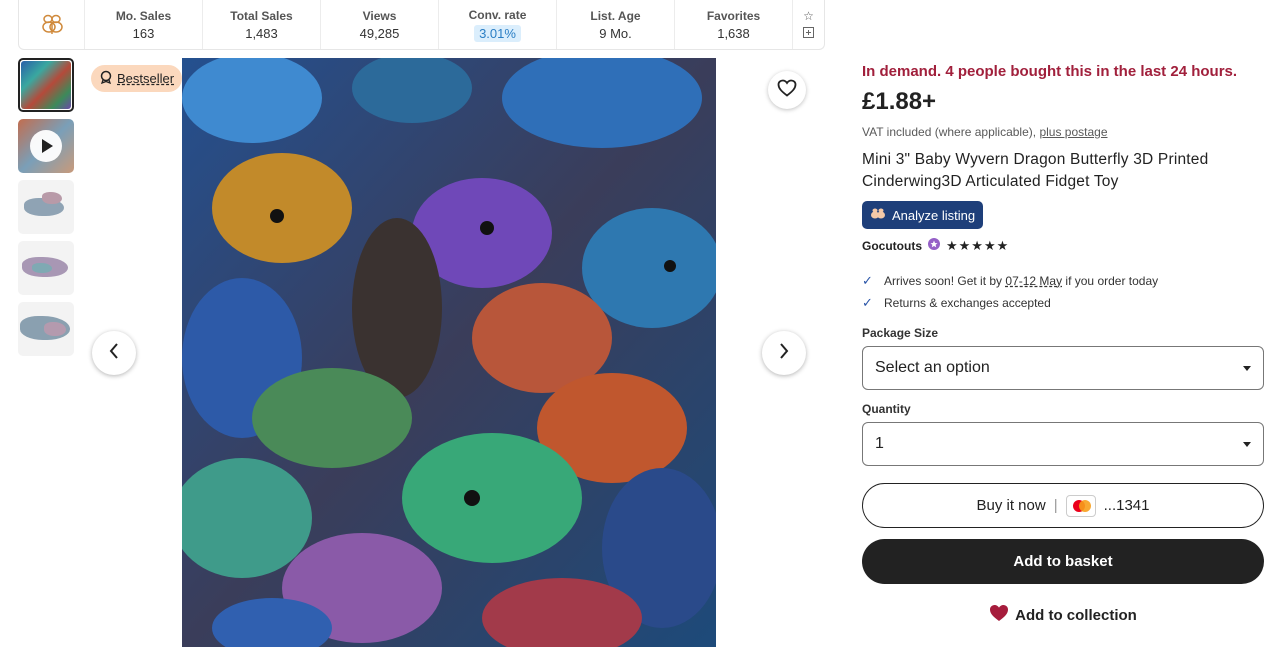  Describe the element at coordinates (1063, 303) in the screenshot. I see `returns-row: ✓ Returns & exchanges accepted` at that location.